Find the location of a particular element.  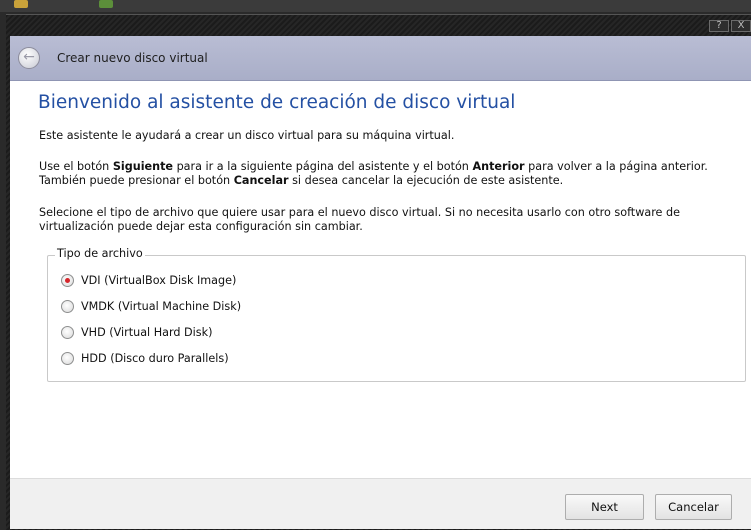

file-type-legend: Tipo de archivo is located at coordinates (100, 253).